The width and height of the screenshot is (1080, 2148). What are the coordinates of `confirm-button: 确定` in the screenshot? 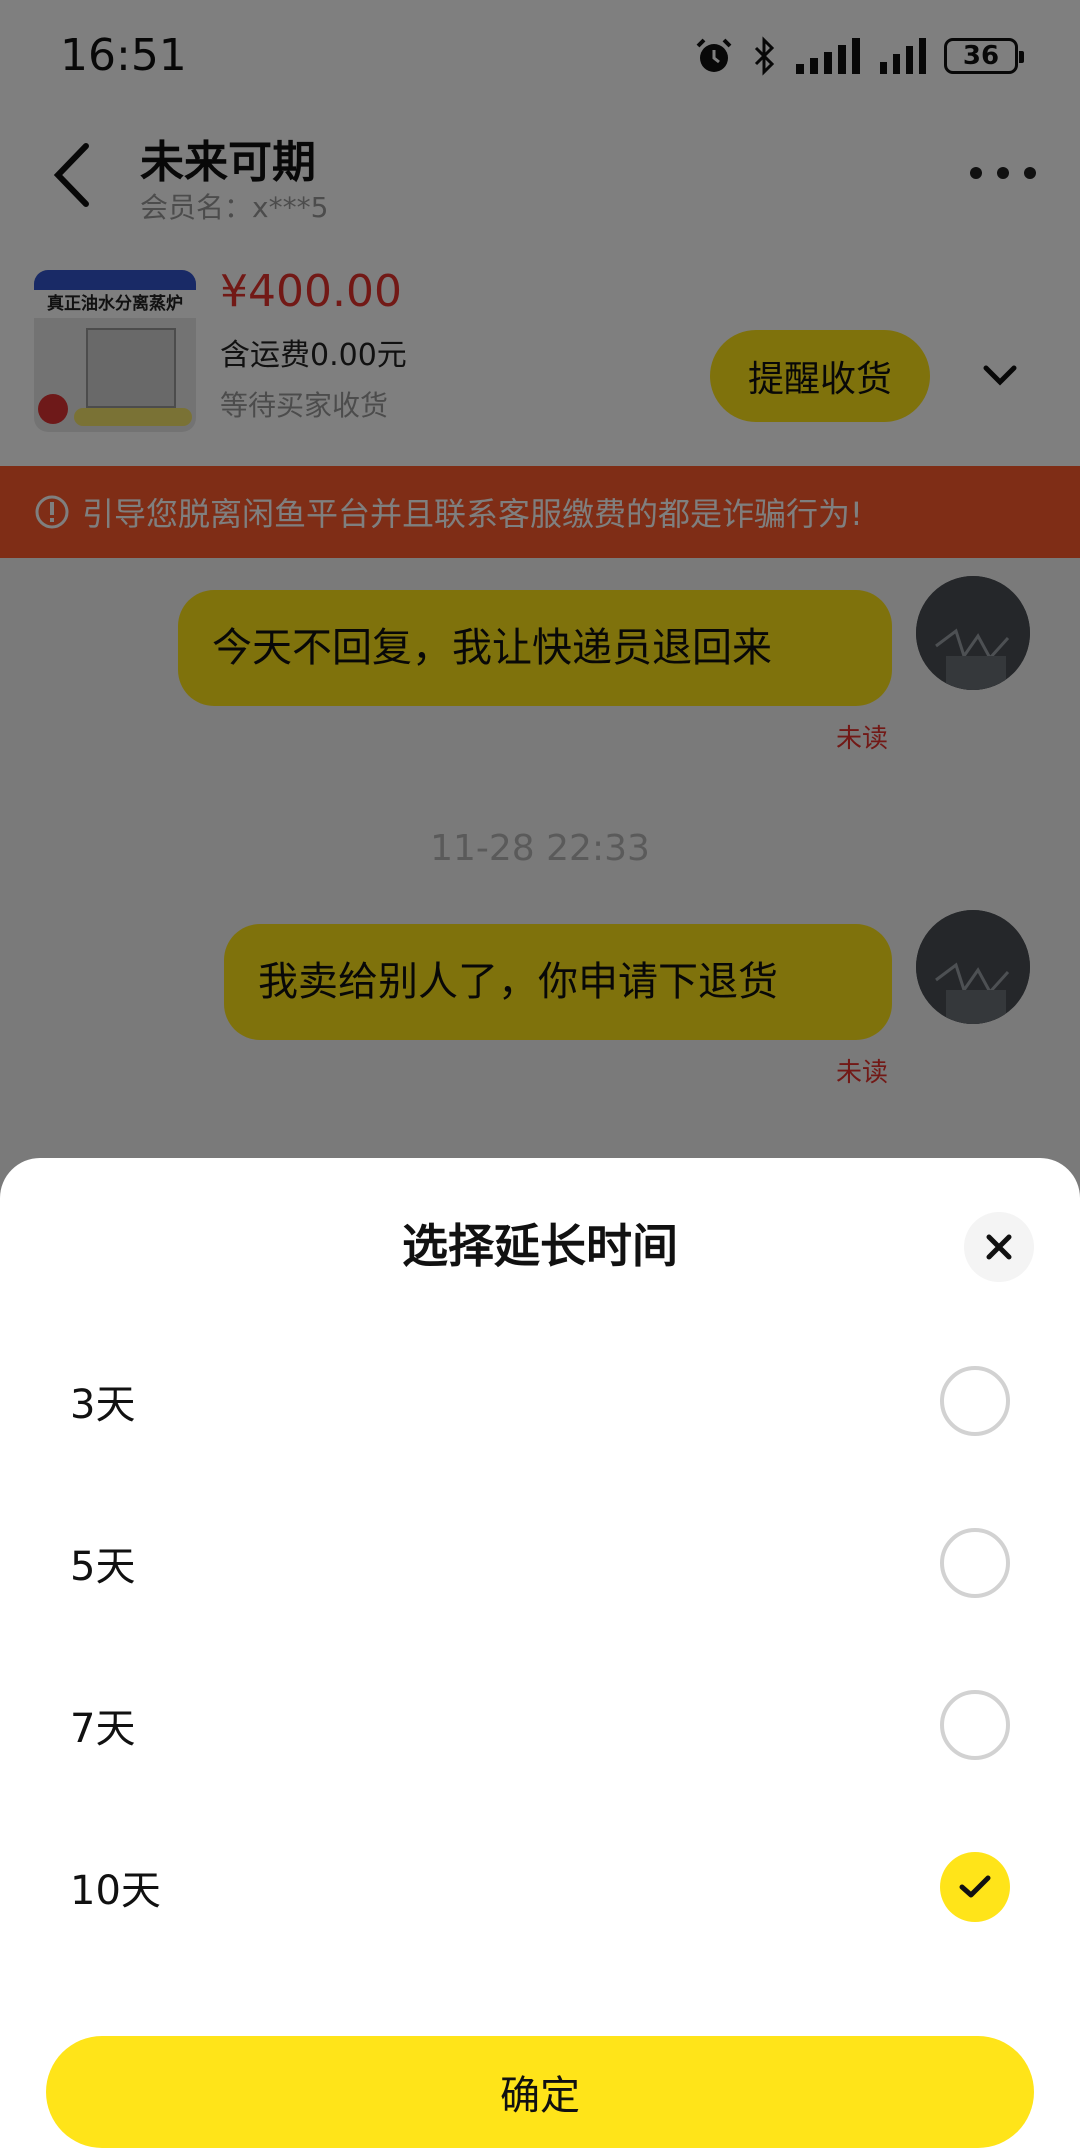 It's located at (540, 2092).